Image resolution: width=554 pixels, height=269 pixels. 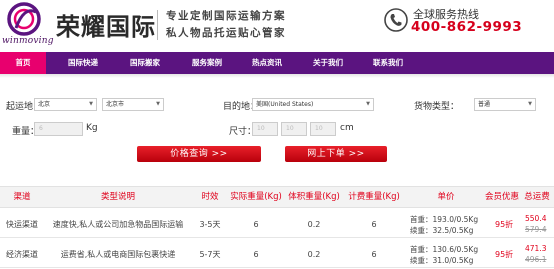 What do you see at coordinates (210, 224) in the screenshot?
I see `cell-time: 3-5天` at bounding box center [210, 224].